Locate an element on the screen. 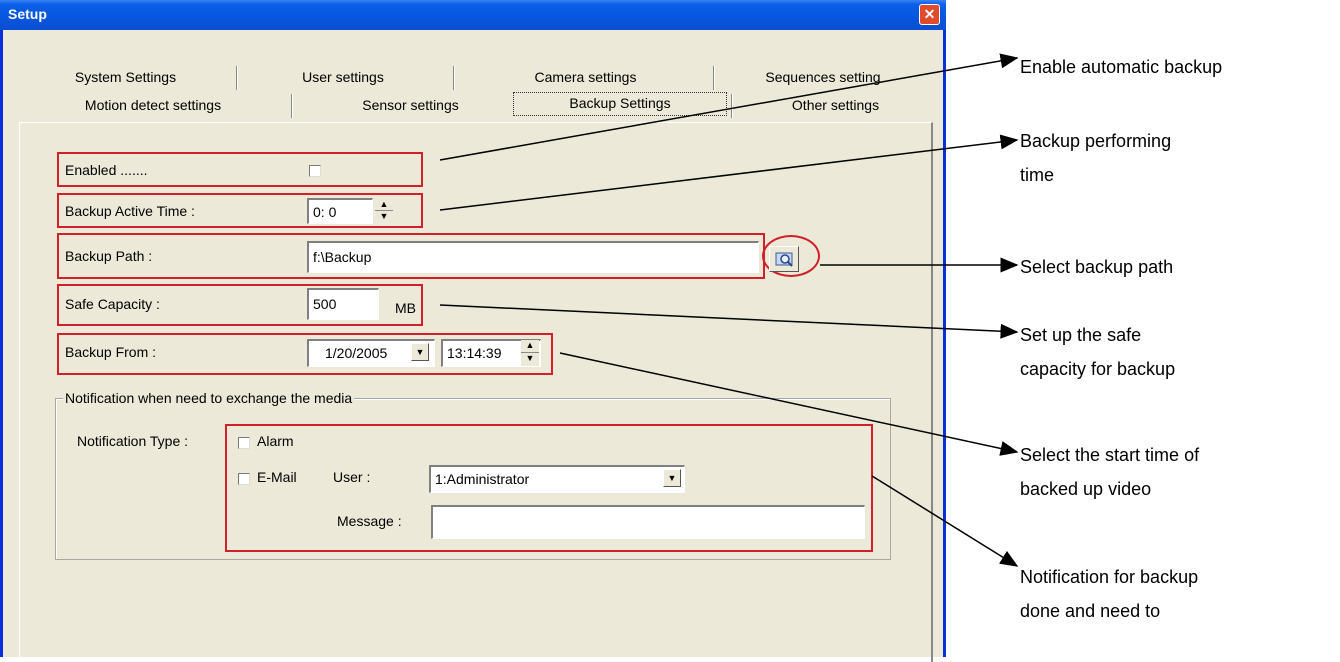  annotation-from: Select the start time of backed up video is located at coordinates (1110, 472).